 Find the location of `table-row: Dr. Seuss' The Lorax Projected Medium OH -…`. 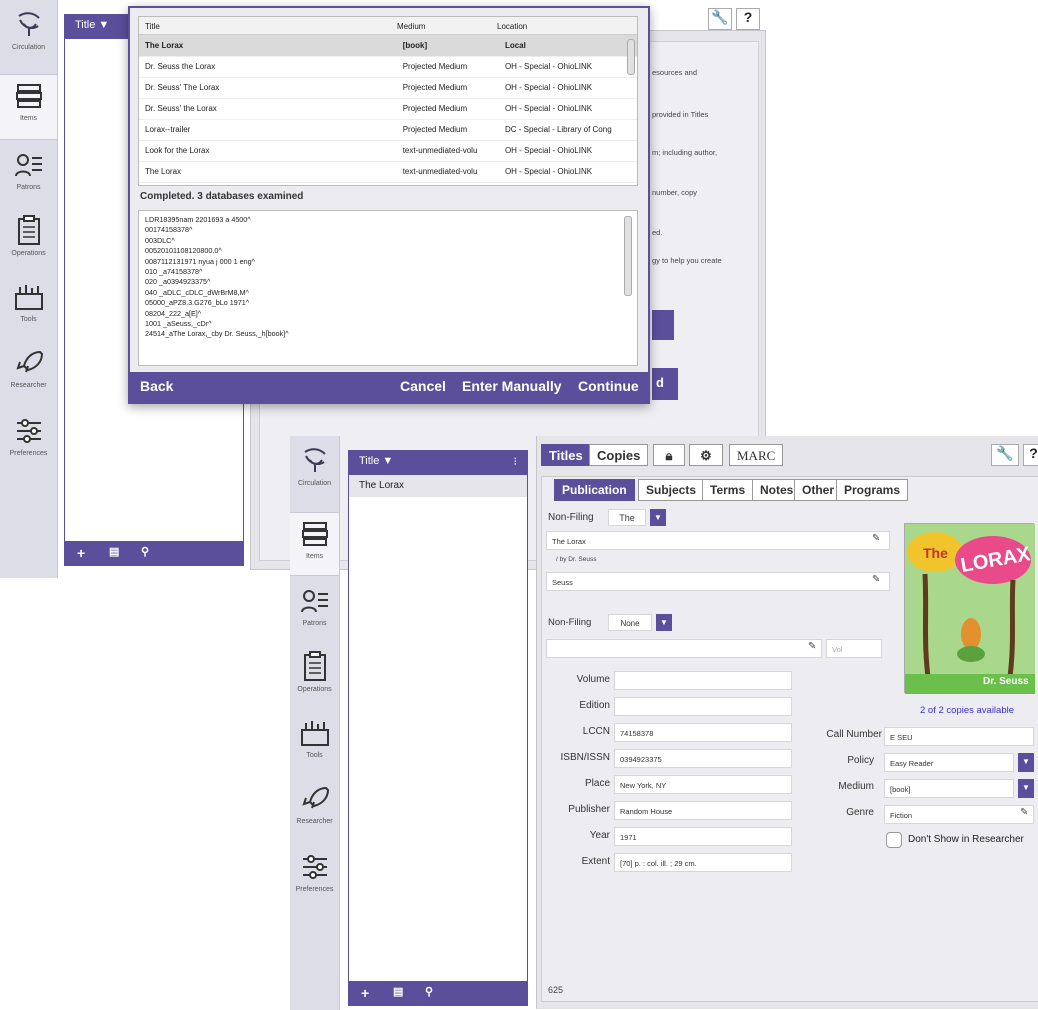

table-row: Dr. Seuss' The Lorax Projected Medium OH -… is located at coordinates (388, 88).